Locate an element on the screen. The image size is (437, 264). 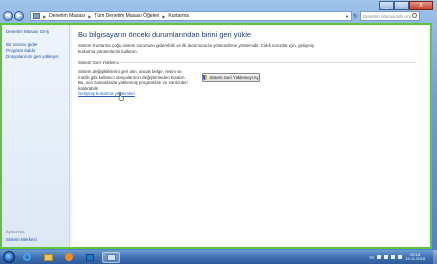
clock: 09:18 19.11.2018 is located at coordinates (415, 257).